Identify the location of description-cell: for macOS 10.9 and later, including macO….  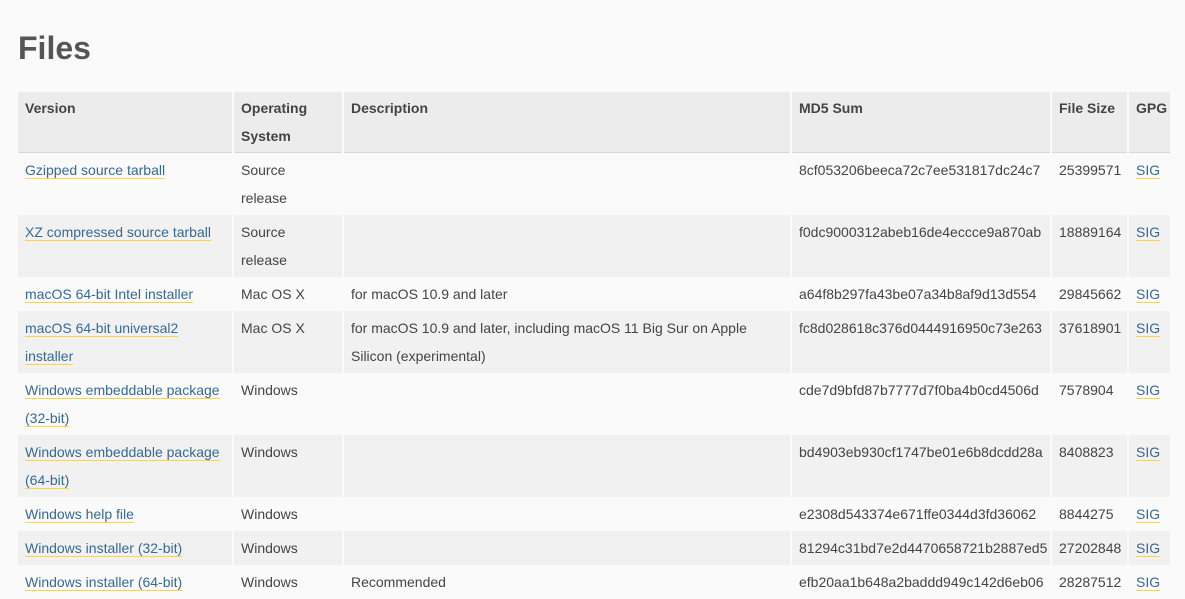
(566, 342).